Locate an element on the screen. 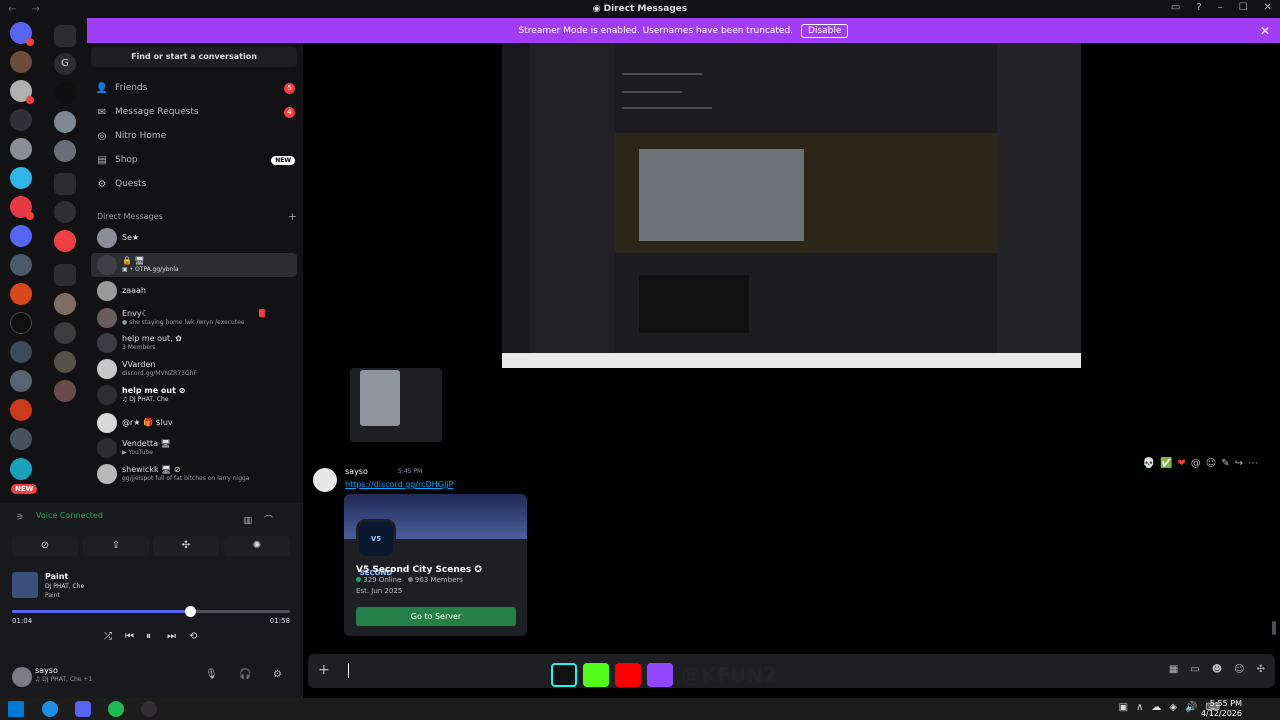 Image resolution: width=1280 pixels, height=720 pixels. user-panel: sayso ♫ DJ PHAT, Che +1 🎙 🎧 ⚙ is located at coordinates (151, 679).